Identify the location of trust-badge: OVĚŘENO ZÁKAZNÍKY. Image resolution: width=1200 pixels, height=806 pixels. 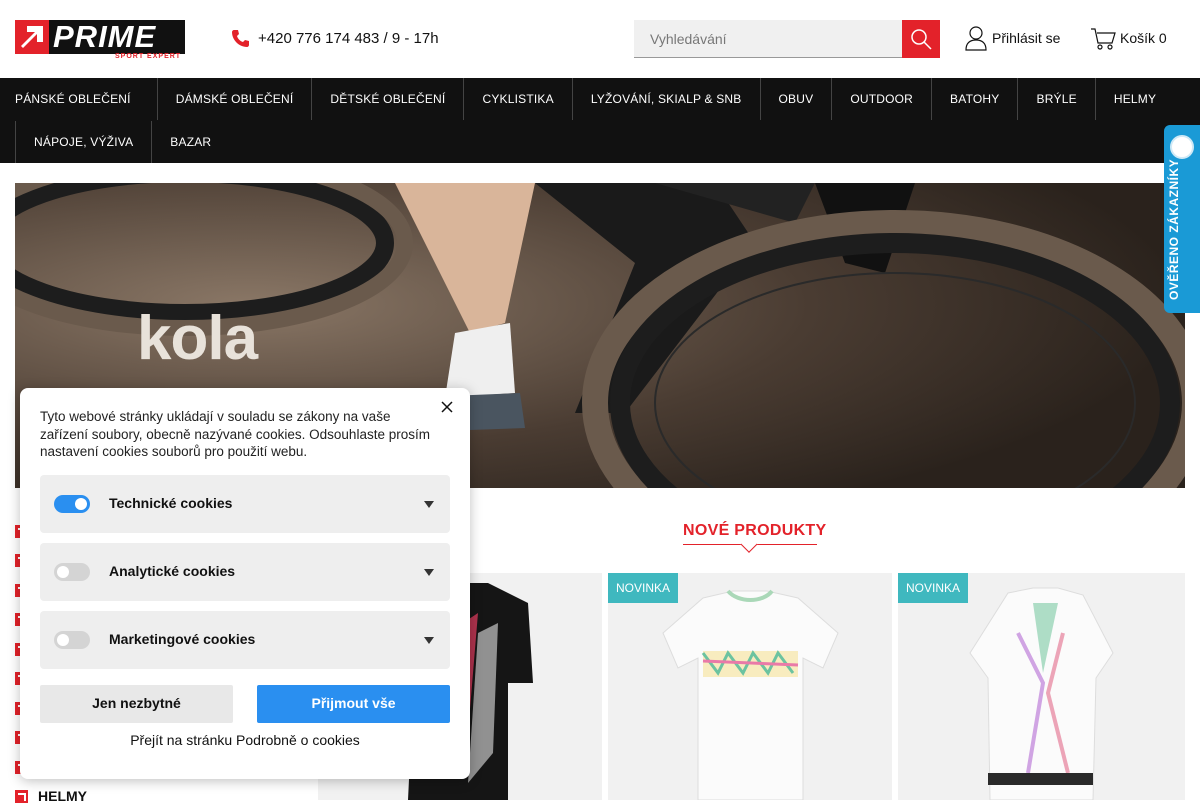
(1182, 219).